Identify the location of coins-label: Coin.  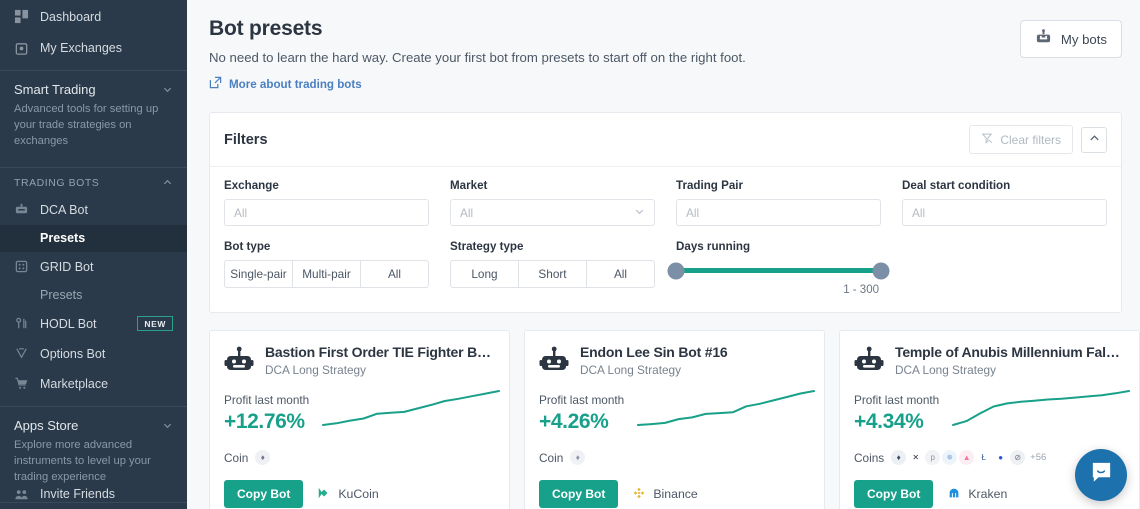
(551, 457).